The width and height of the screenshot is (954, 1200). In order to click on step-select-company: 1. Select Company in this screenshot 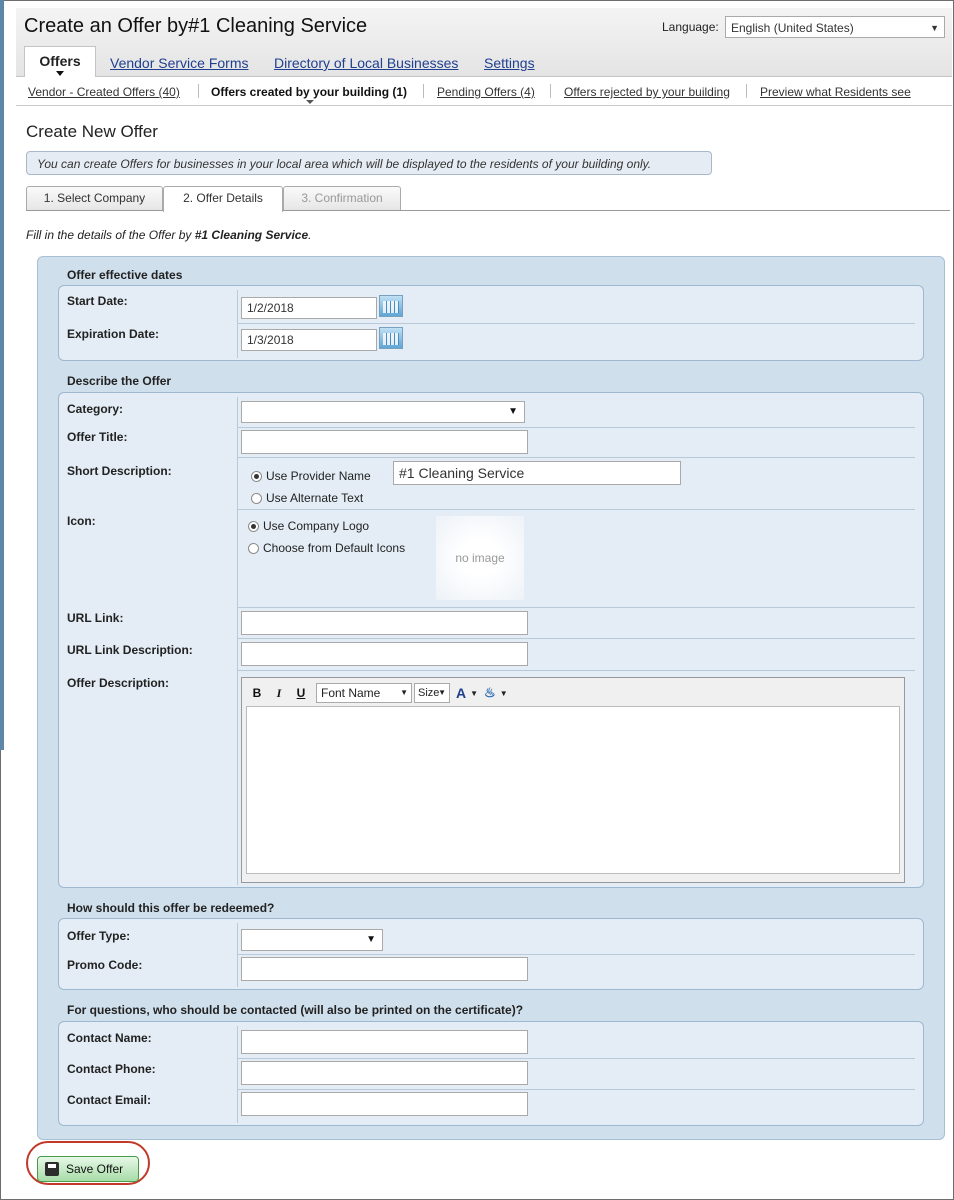, I will do `click(94, 198)`.